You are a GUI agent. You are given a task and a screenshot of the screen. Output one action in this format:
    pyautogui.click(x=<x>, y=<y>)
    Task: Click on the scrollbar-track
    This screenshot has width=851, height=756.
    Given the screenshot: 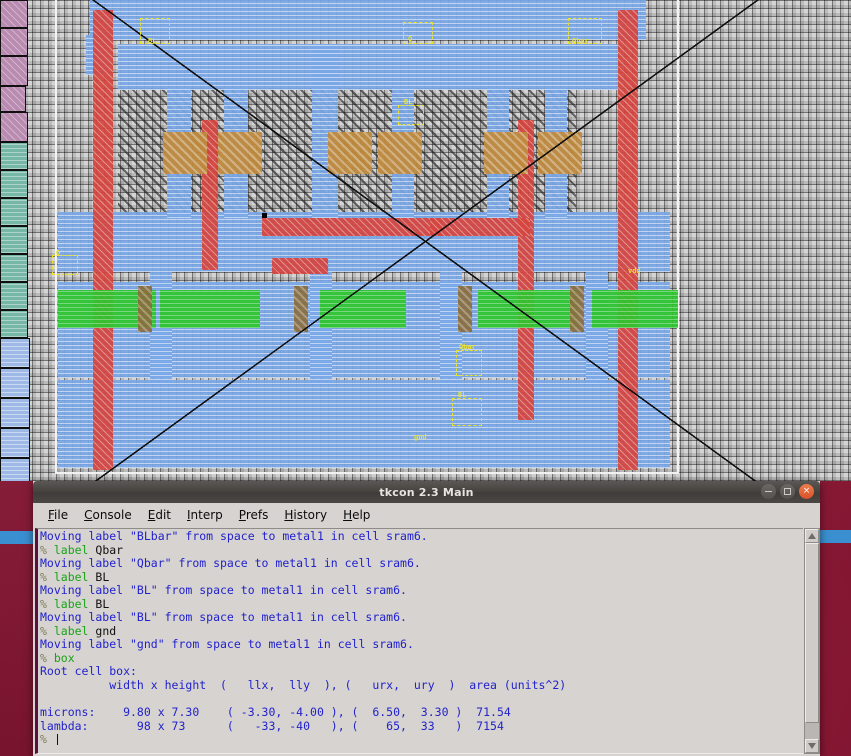 What is the action you would take?
    pyautogui.click(x=812, y=641)
    